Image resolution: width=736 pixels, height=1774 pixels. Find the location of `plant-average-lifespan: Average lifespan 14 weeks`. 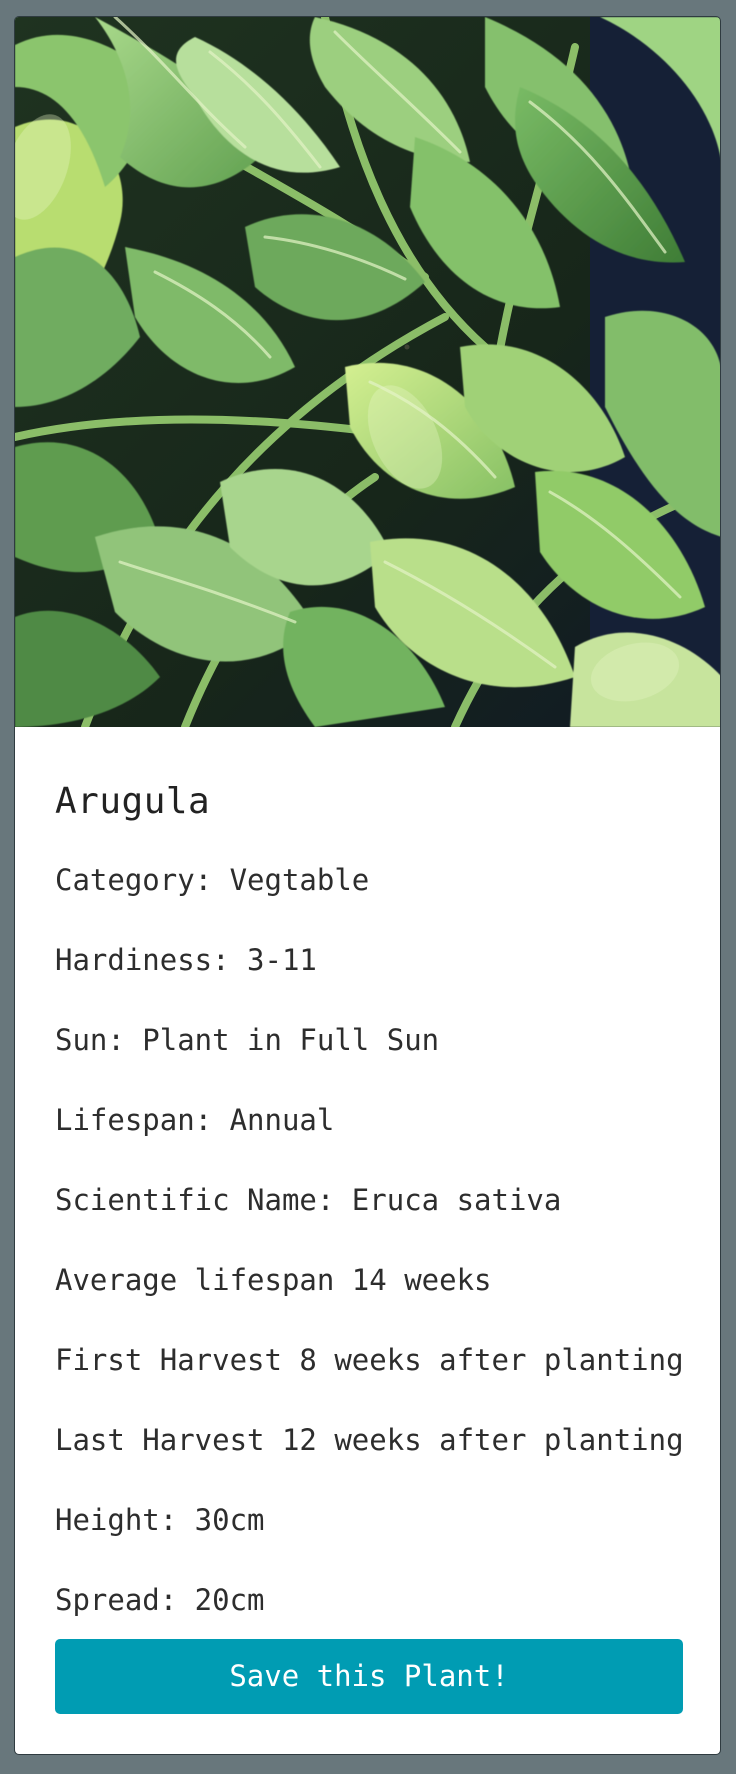

plant-average-lifespan: Average lifespan 14 weeks is located at coordinates (273, 1280).